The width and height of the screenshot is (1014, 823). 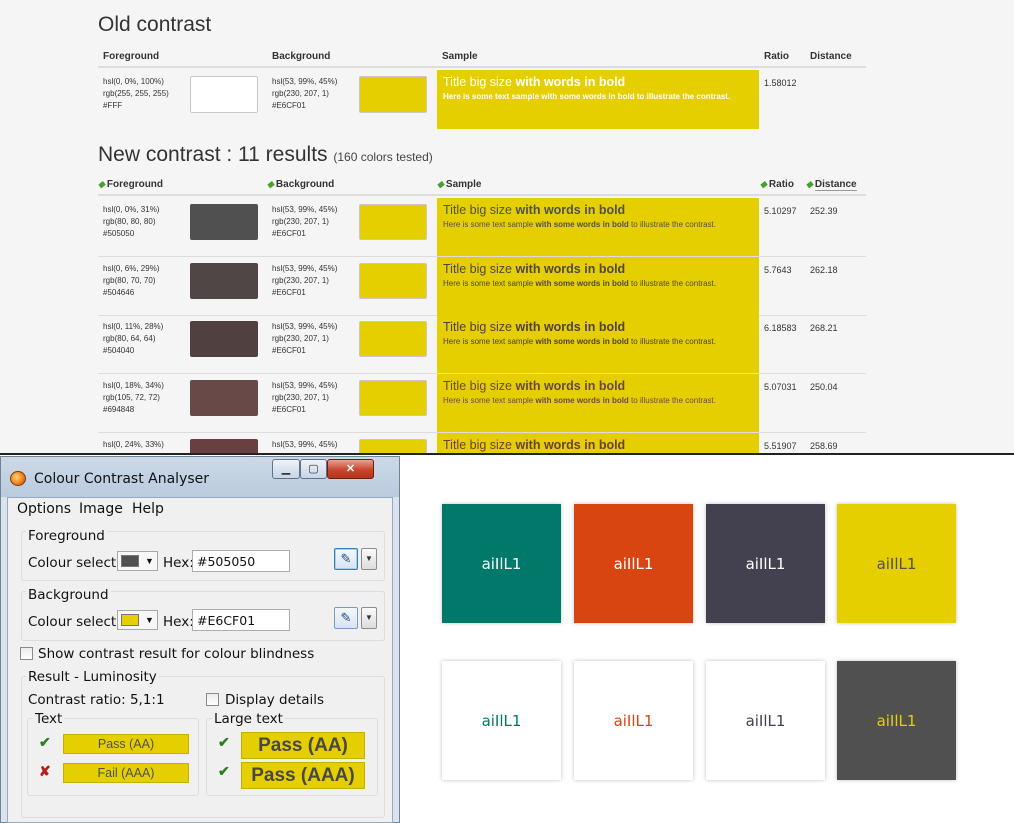 What do you see at coordinates (129, 280) in the screenshot?
I see `fg-rgb: rgb(80, 70, 70)` at bounding box center [129, 280].